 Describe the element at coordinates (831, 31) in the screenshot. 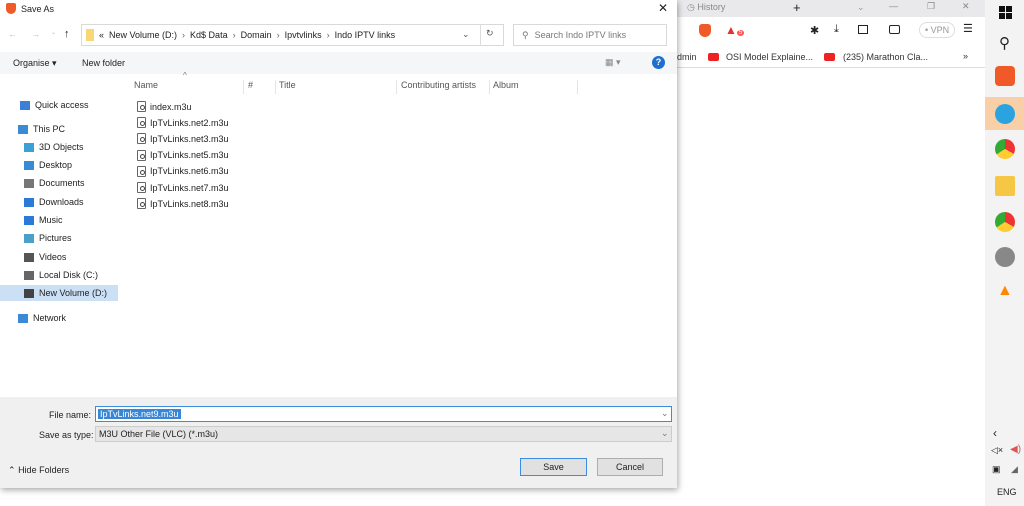

I see `browser-toolbar: ▲ 5 ✱ ⤓ • VPN ☰` at that location.